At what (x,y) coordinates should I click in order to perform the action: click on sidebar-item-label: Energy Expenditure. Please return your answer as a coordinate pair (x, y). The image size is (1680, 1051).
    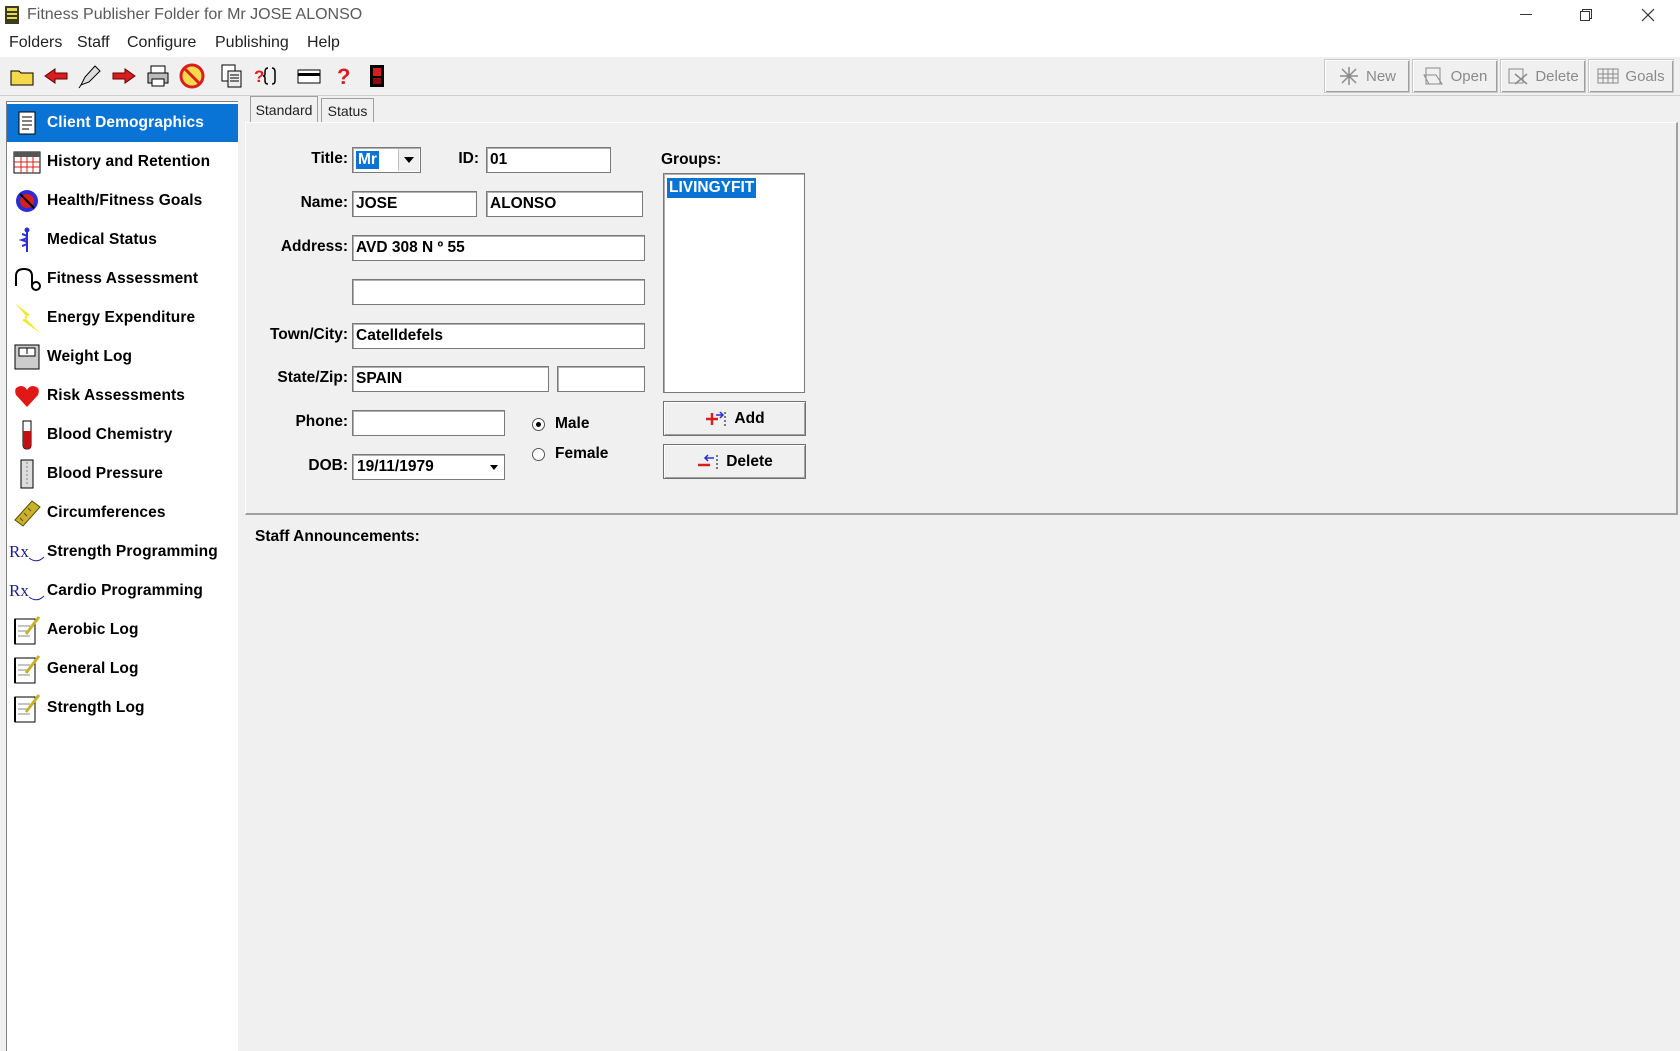
    Looking at the image, I should click on (121, 317).